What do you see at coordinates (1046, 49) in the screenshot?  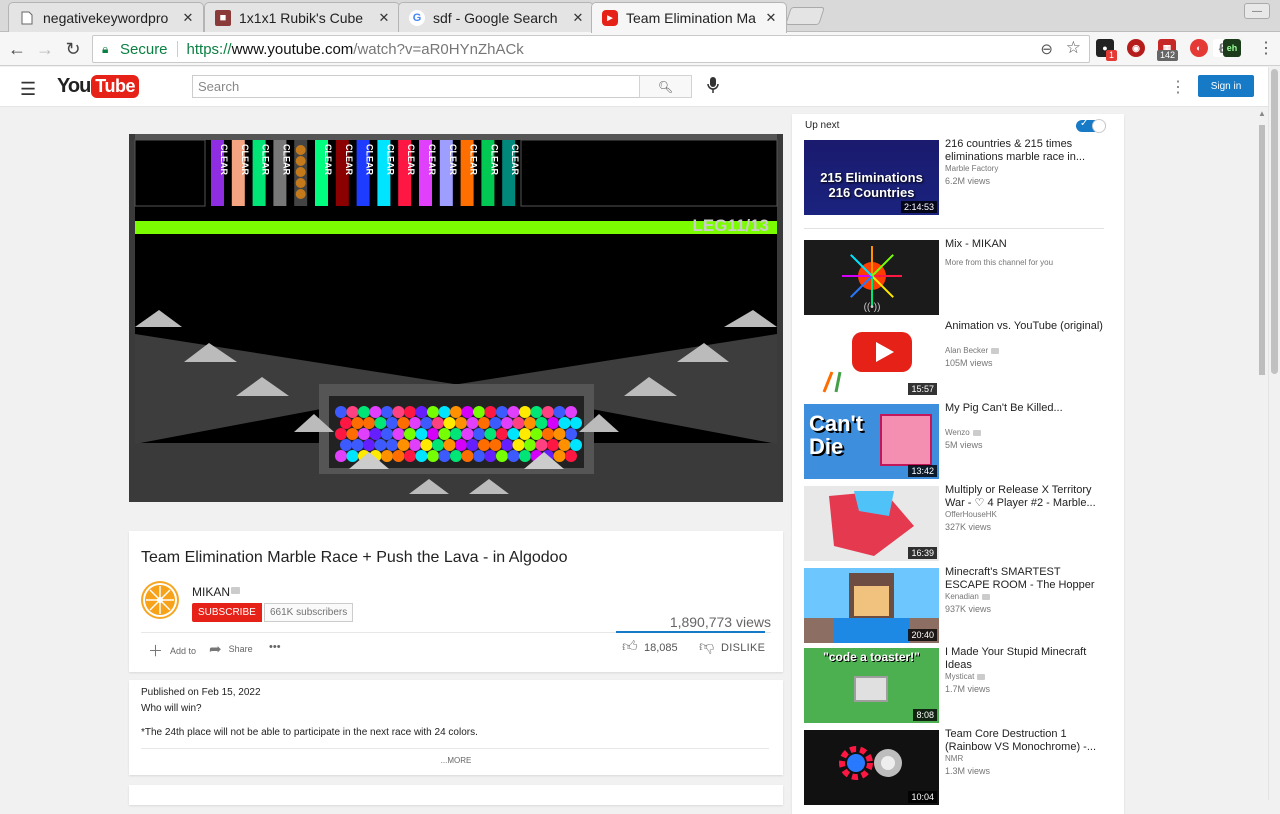 I see `zoom-icon: ⊖` at bounding box center [1046, 49].